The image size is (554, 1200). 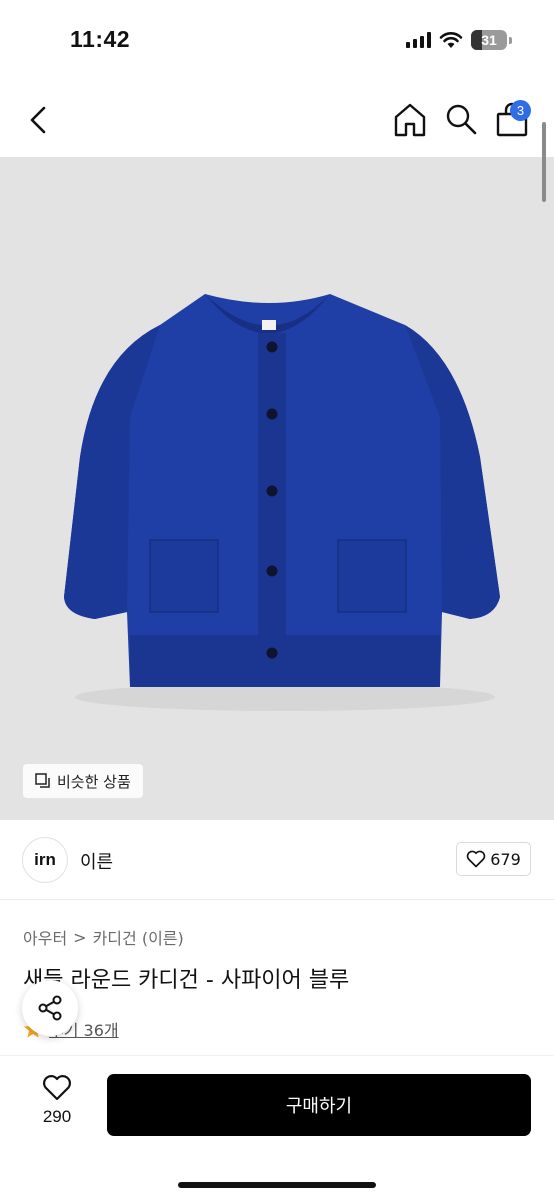 What do you see at coordinates (277, 860) in the screenshot?
I see `brand-row: irn 이른 679` at bounding box center [277, 860].